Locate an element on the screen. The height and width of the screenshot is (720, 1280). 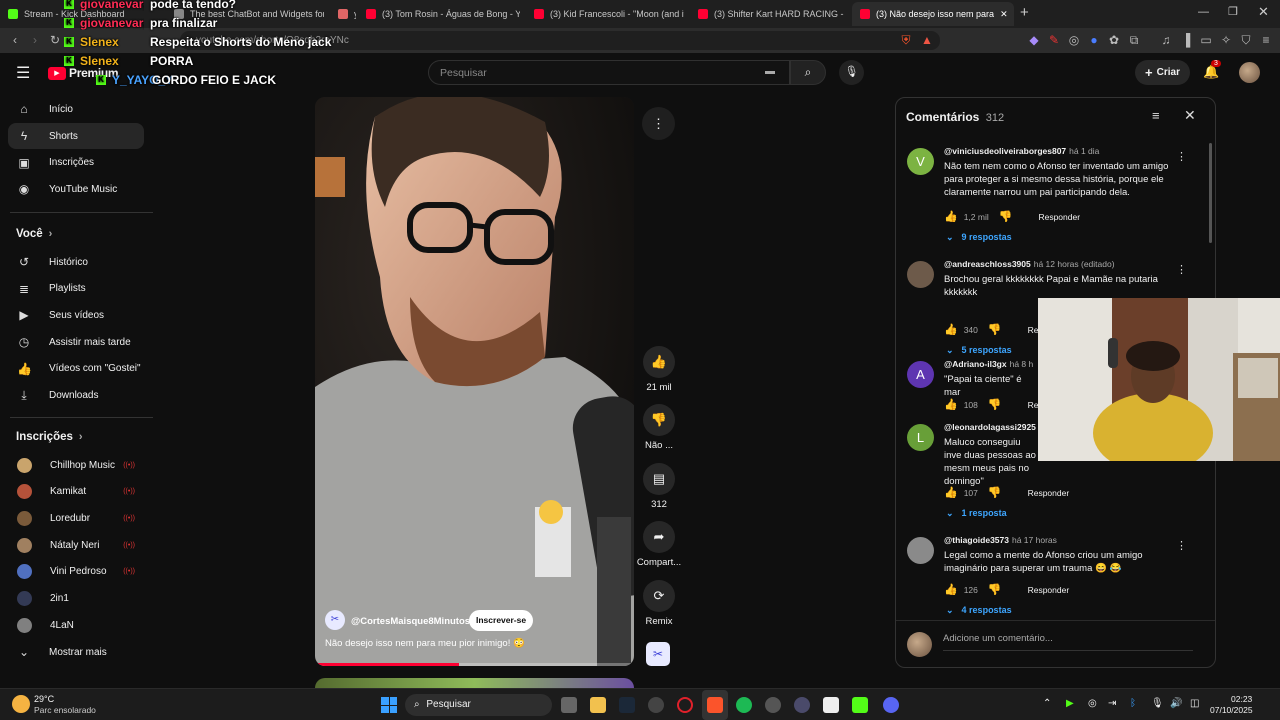
file-icon is located at coordinates (831, 705).